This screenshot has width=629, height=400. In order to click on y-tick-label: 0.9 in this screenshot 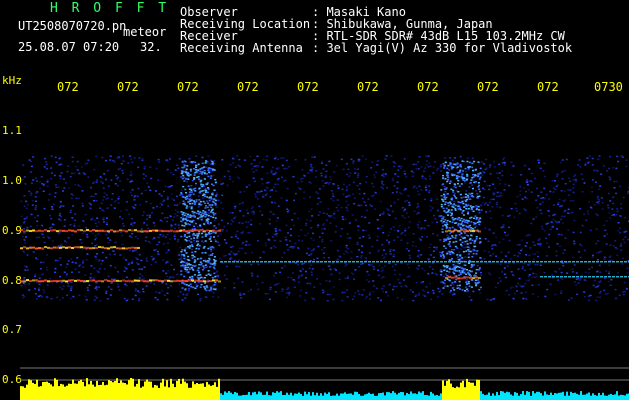, I will do `click(12, 230)`.